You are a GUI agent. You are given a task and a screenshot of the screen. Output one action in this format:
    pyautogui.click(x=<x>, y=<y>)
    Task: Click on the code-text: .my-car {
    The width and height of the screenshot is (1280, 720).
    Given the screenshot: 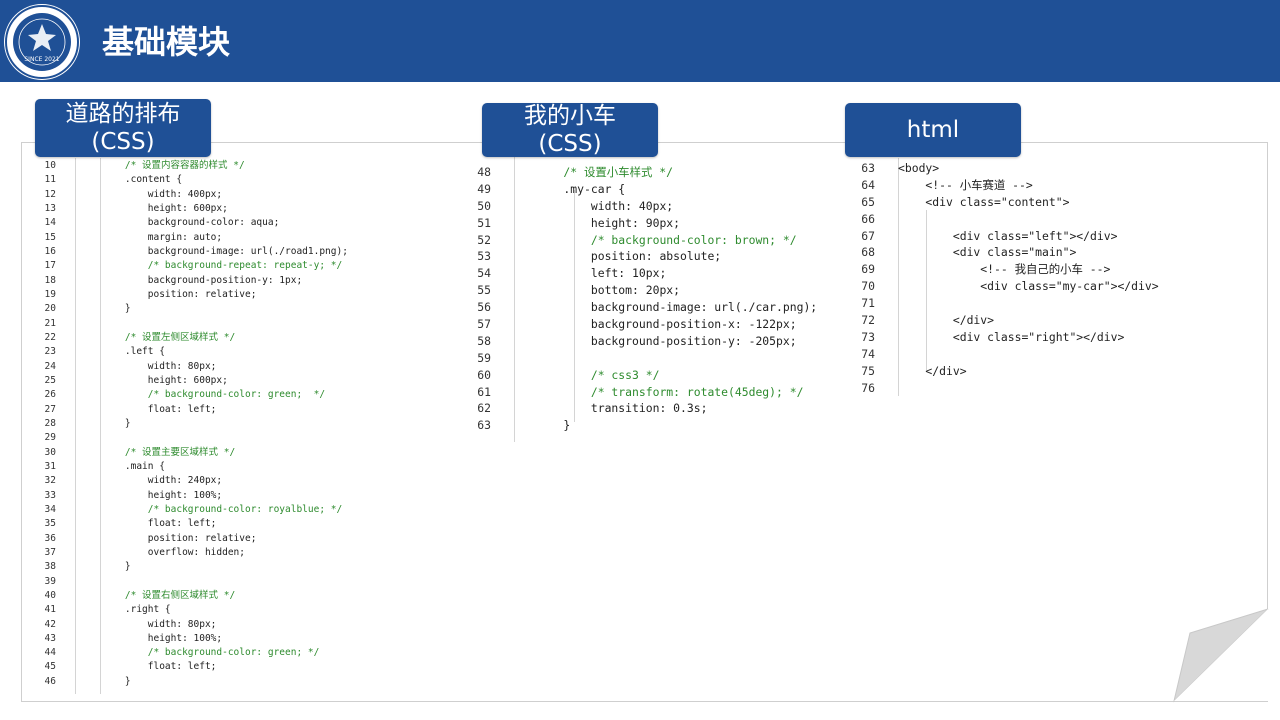 What is the action you would take?
    pyautogui.click(x=581, y=188)
    